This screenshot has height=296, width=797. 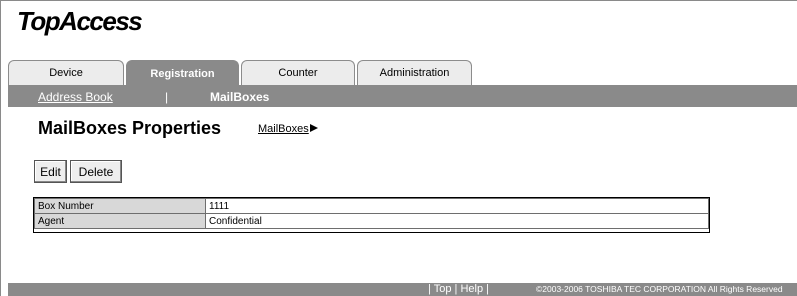 I want to click on subnav-address-book-link: Address Book, so click(x=75, y=97).